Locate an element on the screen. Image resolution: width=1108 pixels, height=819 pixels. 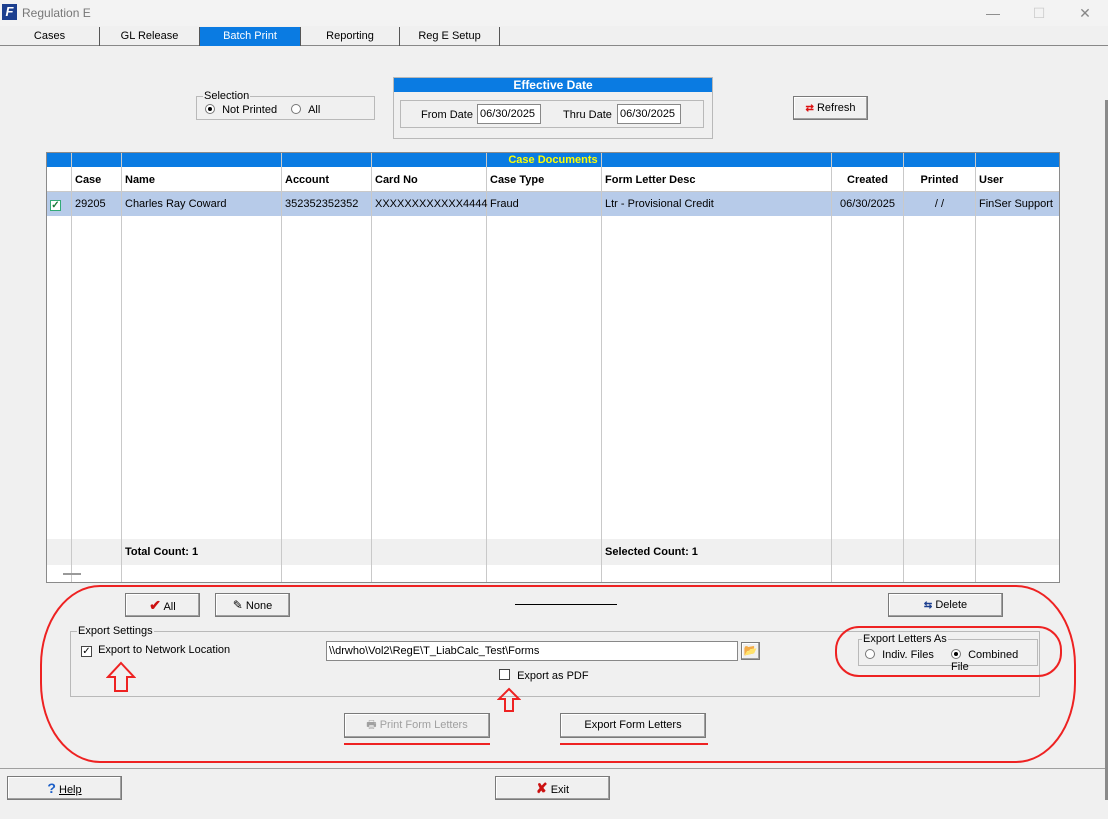
bottom-divider is located at coordinates (554, 768).